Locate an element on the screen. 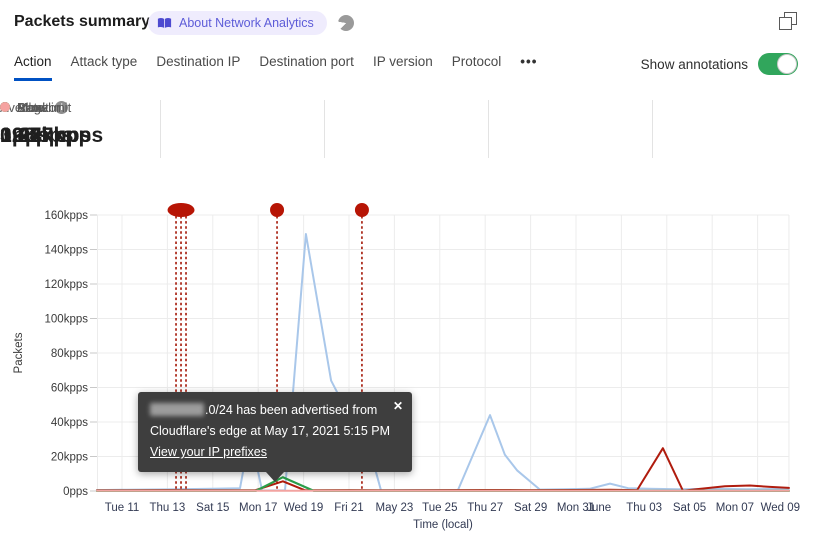 This screenshot has width=816, height=545. close-icon: ✕ is located at coordinates (398, 406).